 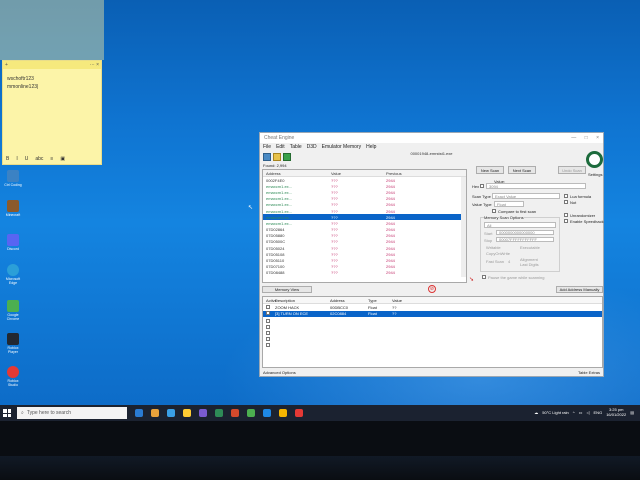 What do you see at coordinates (62, 159) in the screenshot?
I see `image-button: ▣` at bounding box center [62, 159].